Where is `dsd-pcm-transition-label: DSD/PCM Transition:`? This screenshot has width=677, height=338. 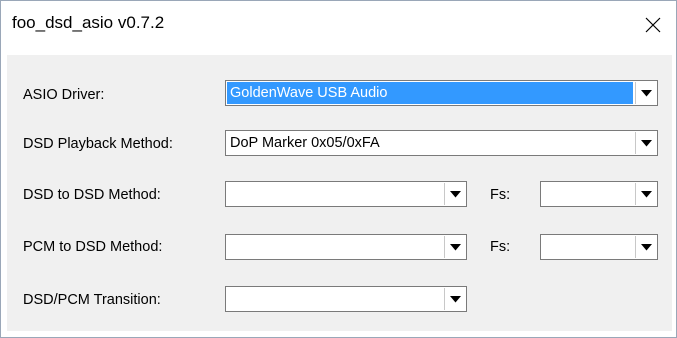 dsd-pcm-transition-label: DSD/PCM Transition: is located at coordinates (92, 300).